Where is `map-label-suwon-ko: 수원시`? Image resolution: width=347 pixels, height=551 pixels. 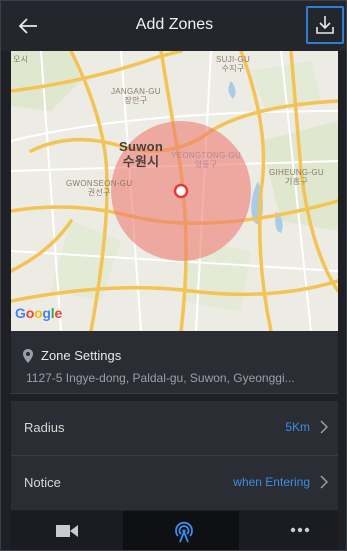
map-label-suwon-ko: 수원시 is located at coordinates (141, 161).